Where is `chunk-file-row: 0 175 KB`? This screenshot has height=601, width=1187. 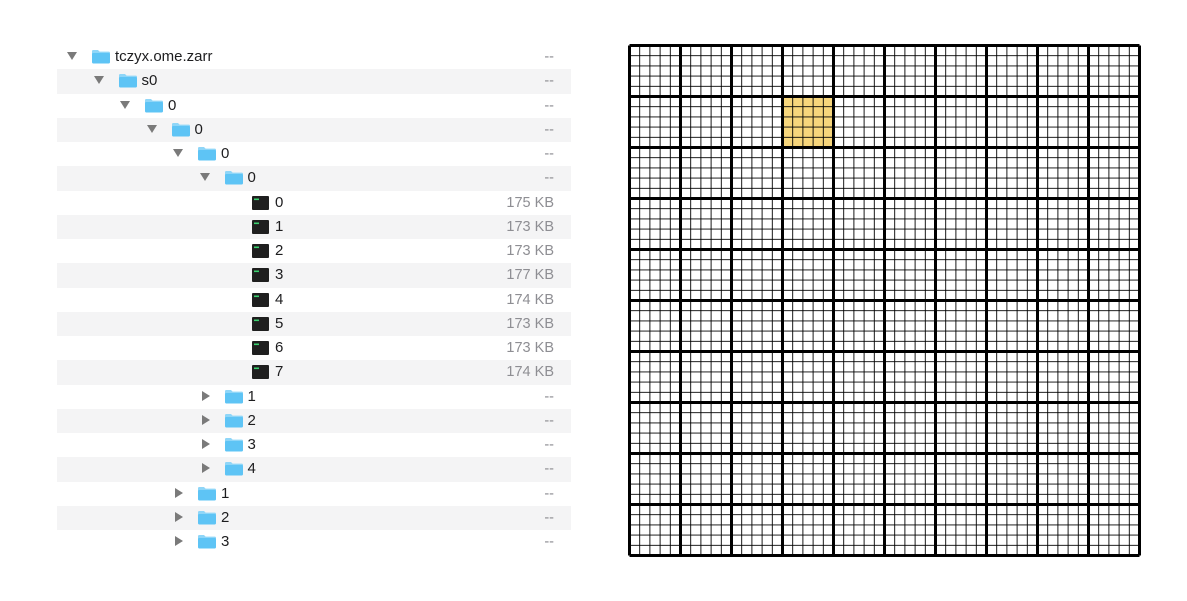
chunk-file-row: 0 175 KB is located at coordinates (314, 203).